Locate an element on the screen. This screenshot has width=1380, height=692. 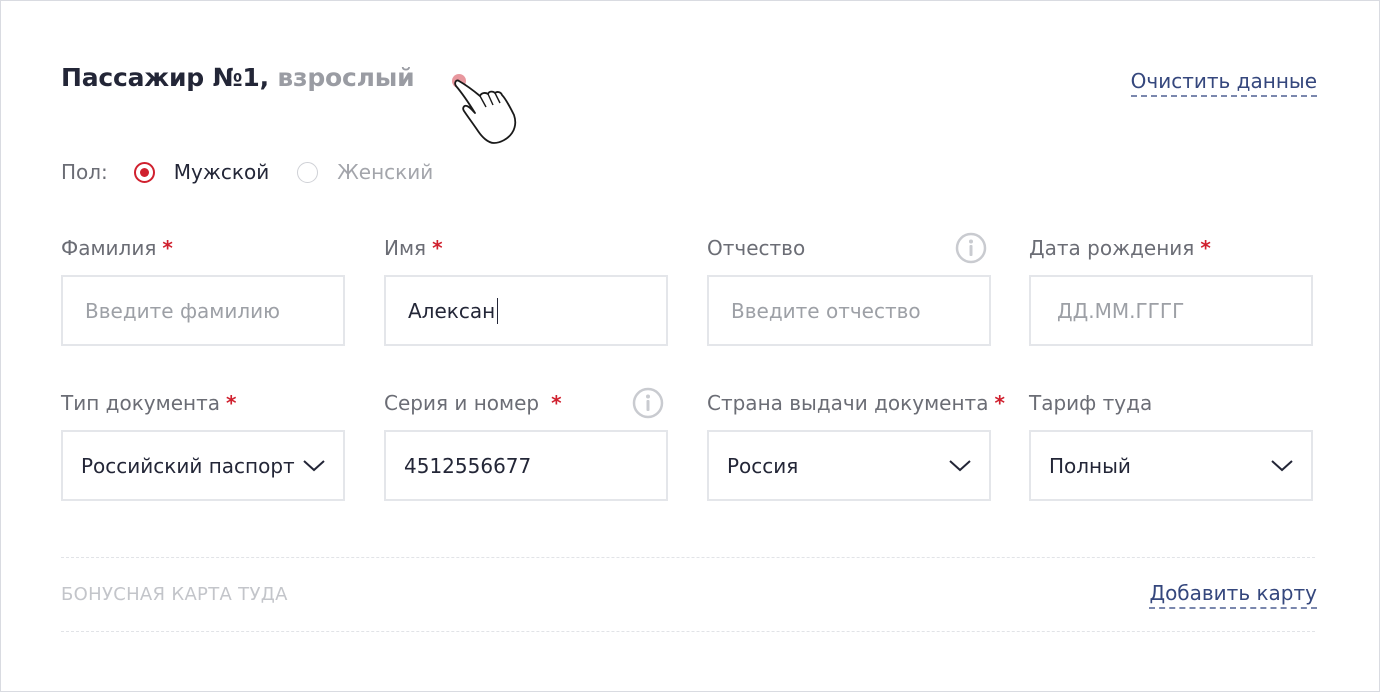
last-name-placeholder: Введите фамилию is located at coordinates (183, 310).